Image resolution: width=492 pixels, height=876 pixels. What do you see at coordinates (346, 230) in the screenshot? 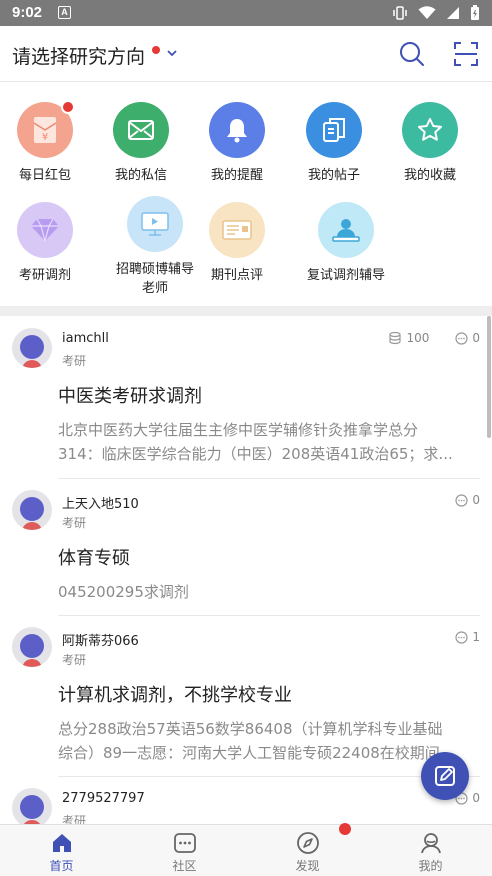
I see `tutor-icon` at bounding box center [346, 230].